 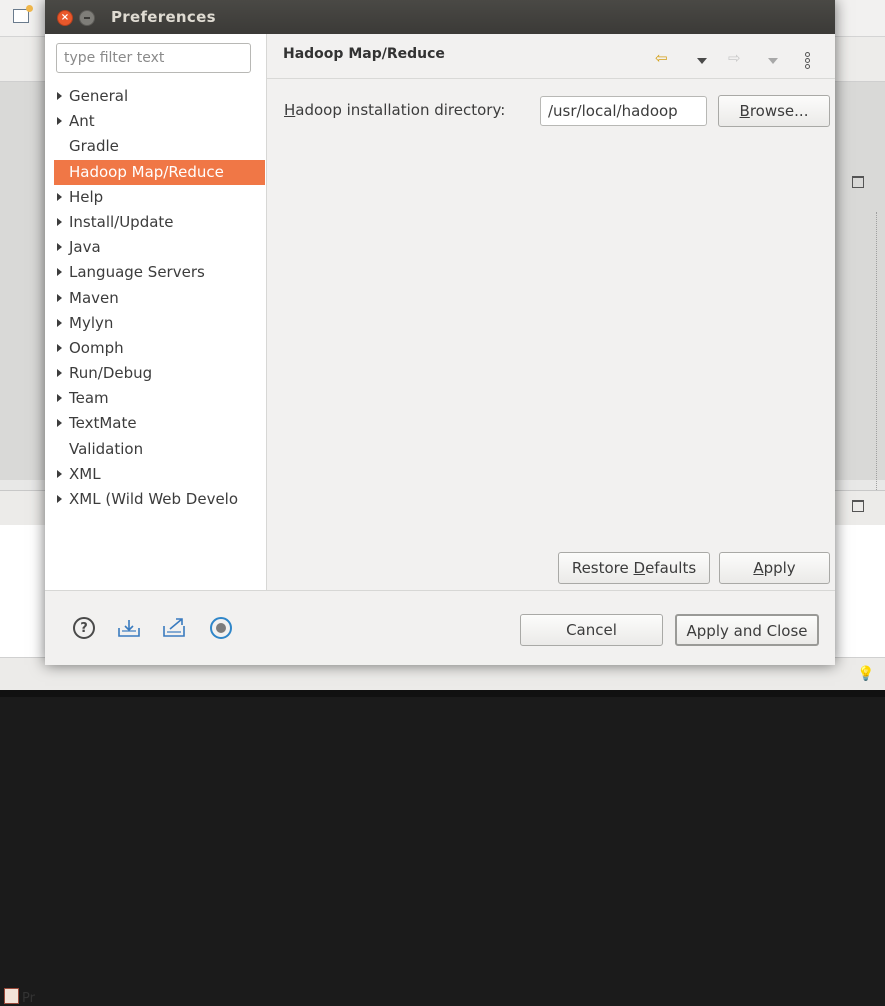 What do you see at coordinates (758, 568) in the screenshot?
I see `mnemonic: A` at bounding box center [758, 568].